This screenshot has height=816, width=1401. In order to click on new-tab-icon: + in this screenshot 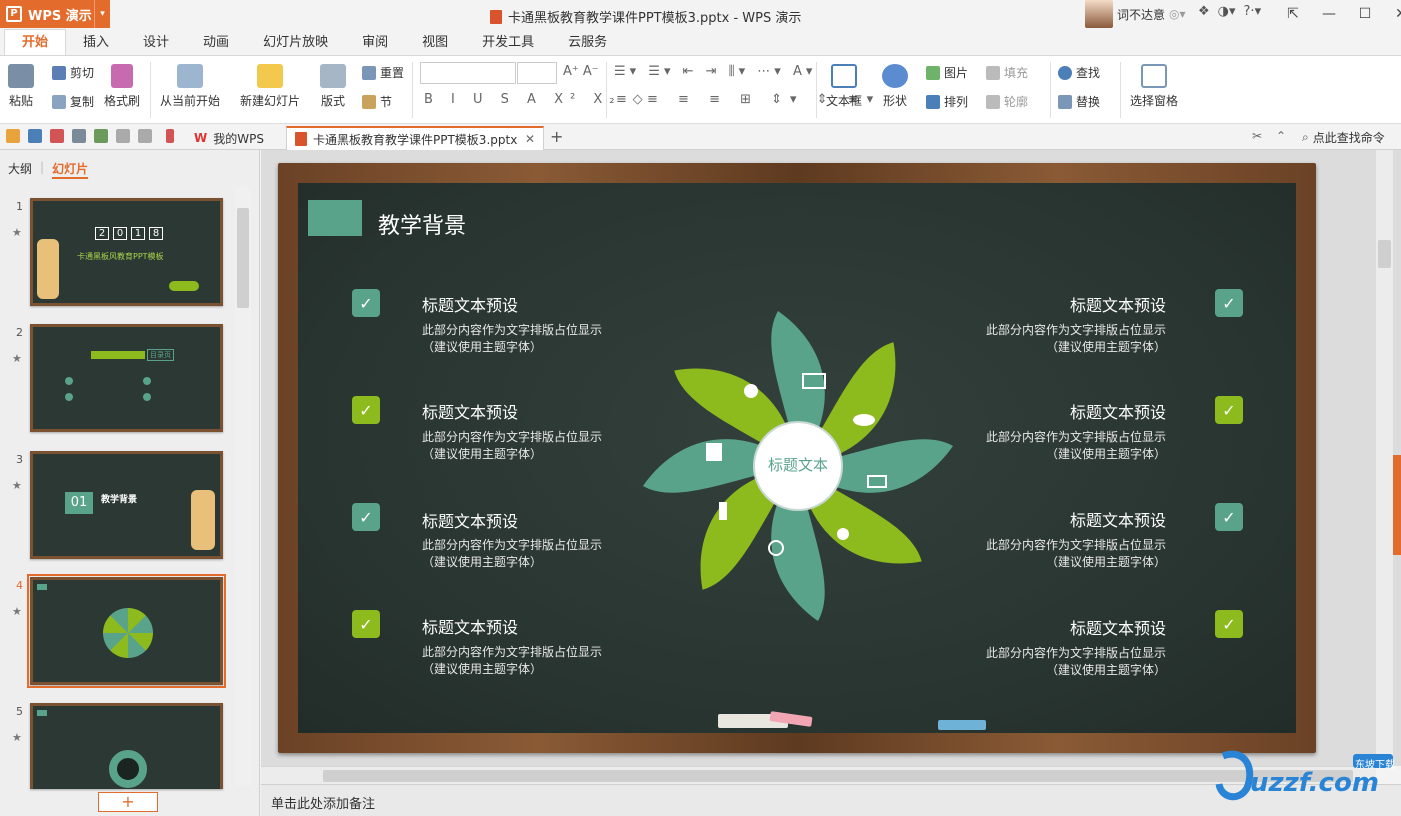, I will do `click(556, 136)`.